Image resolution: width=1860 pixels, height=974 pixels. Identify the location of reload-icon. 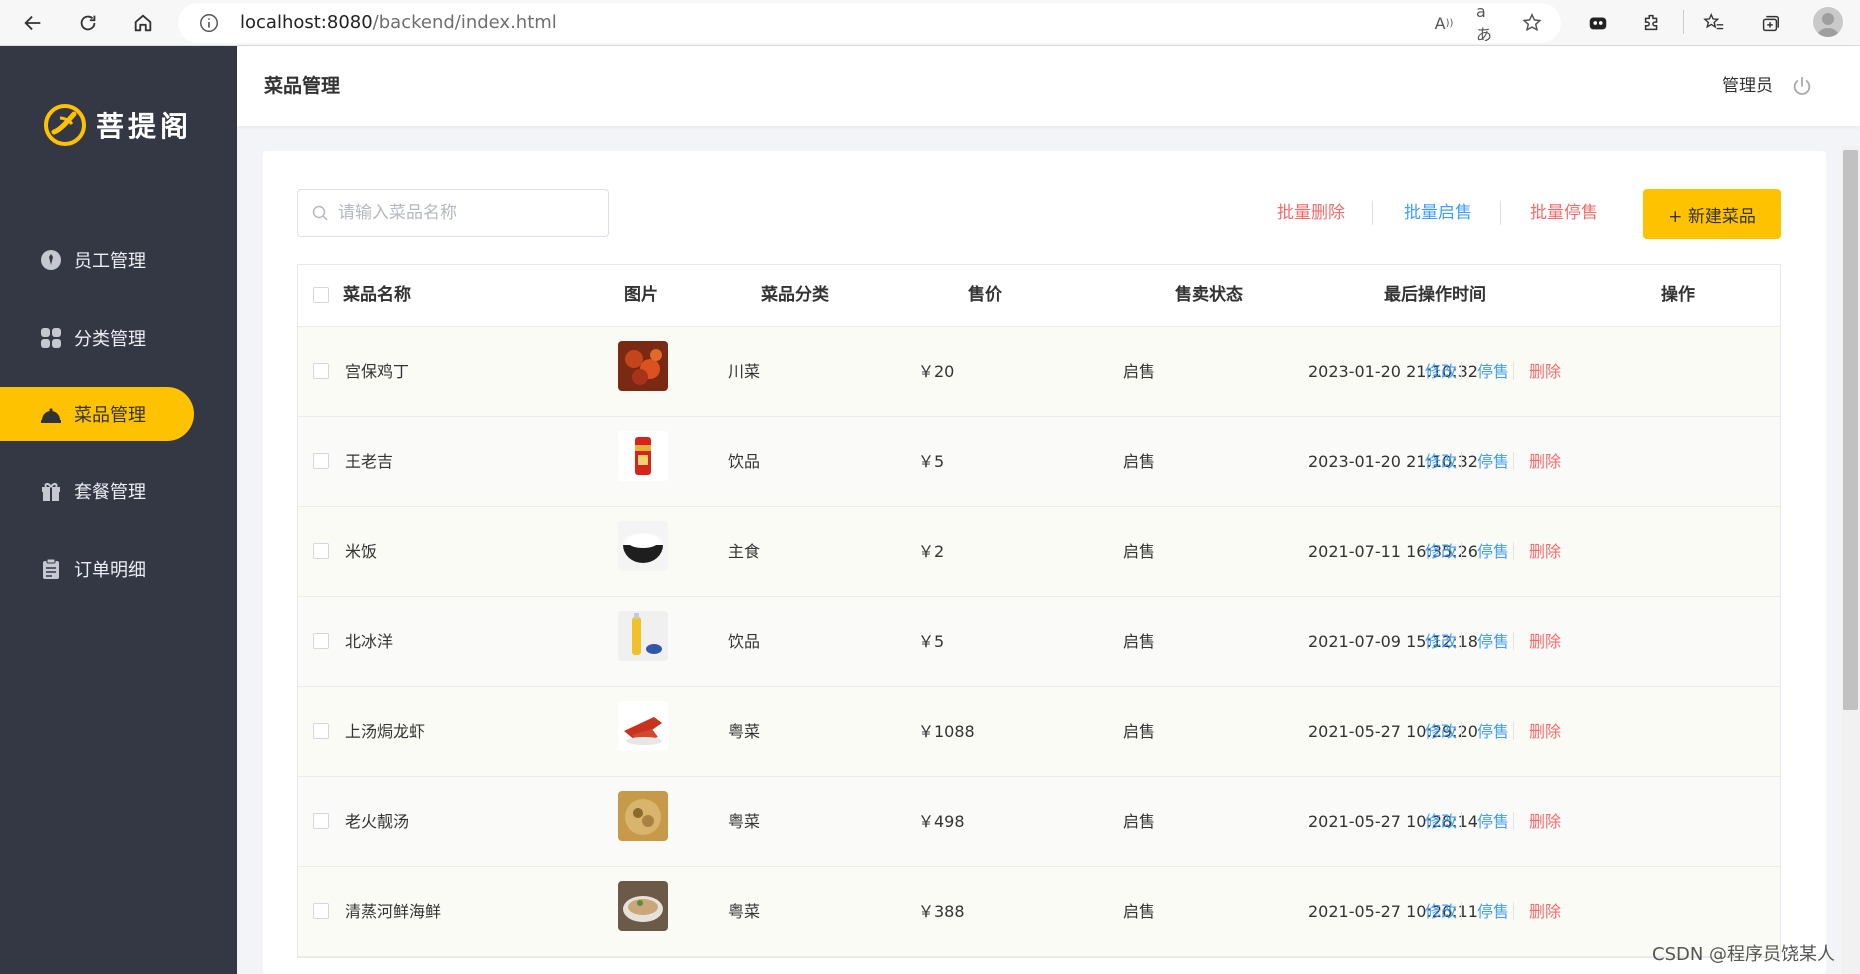
(88, 23).